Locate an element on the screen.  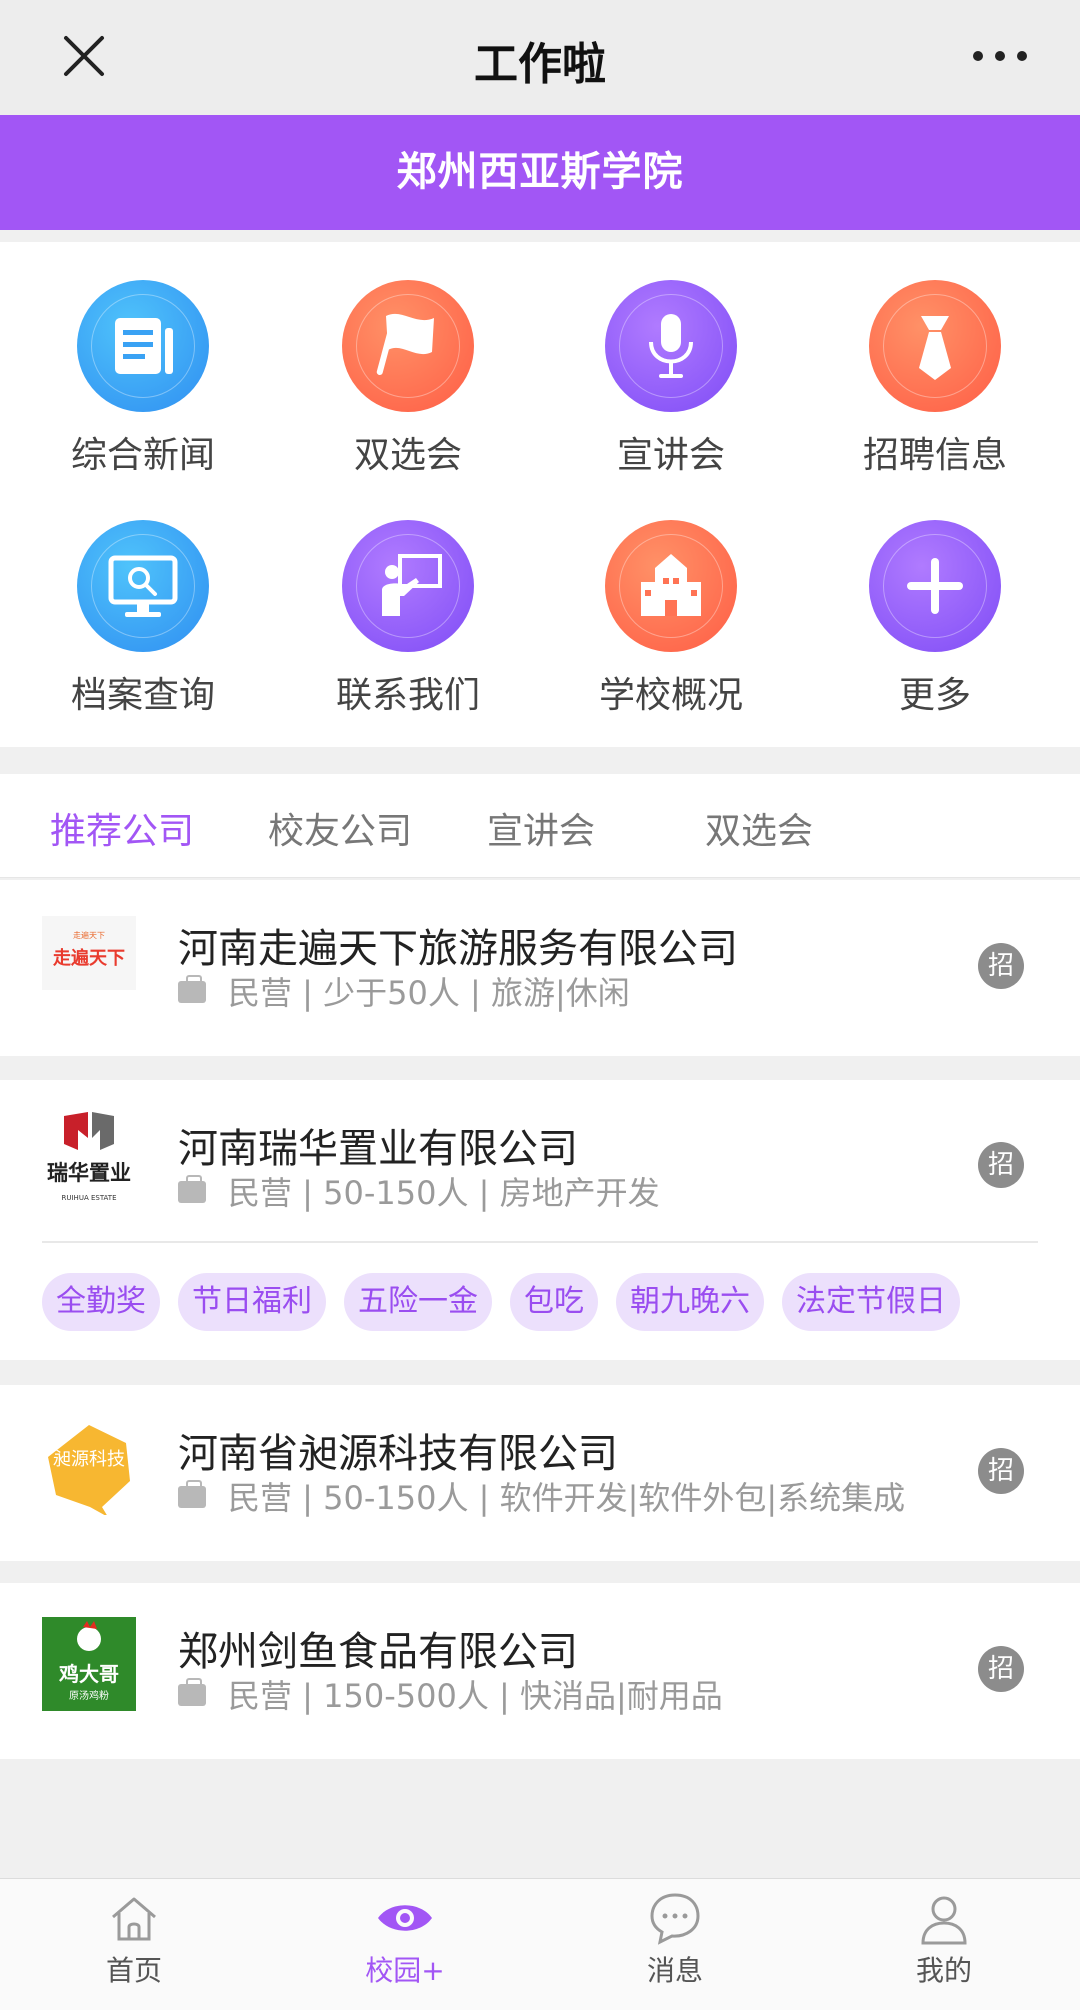
bottom-tab-label: 首页 is located at coordinates (133, 1970).